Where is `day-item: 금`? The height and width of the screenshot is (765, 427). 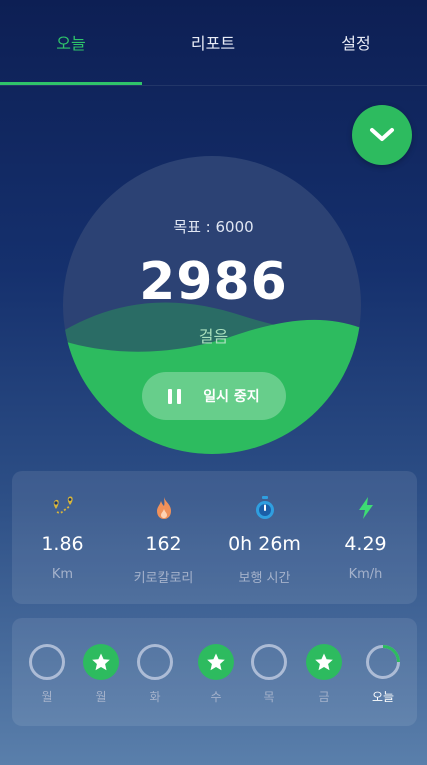
day-item: 금 is located at coordinates (324, 672).